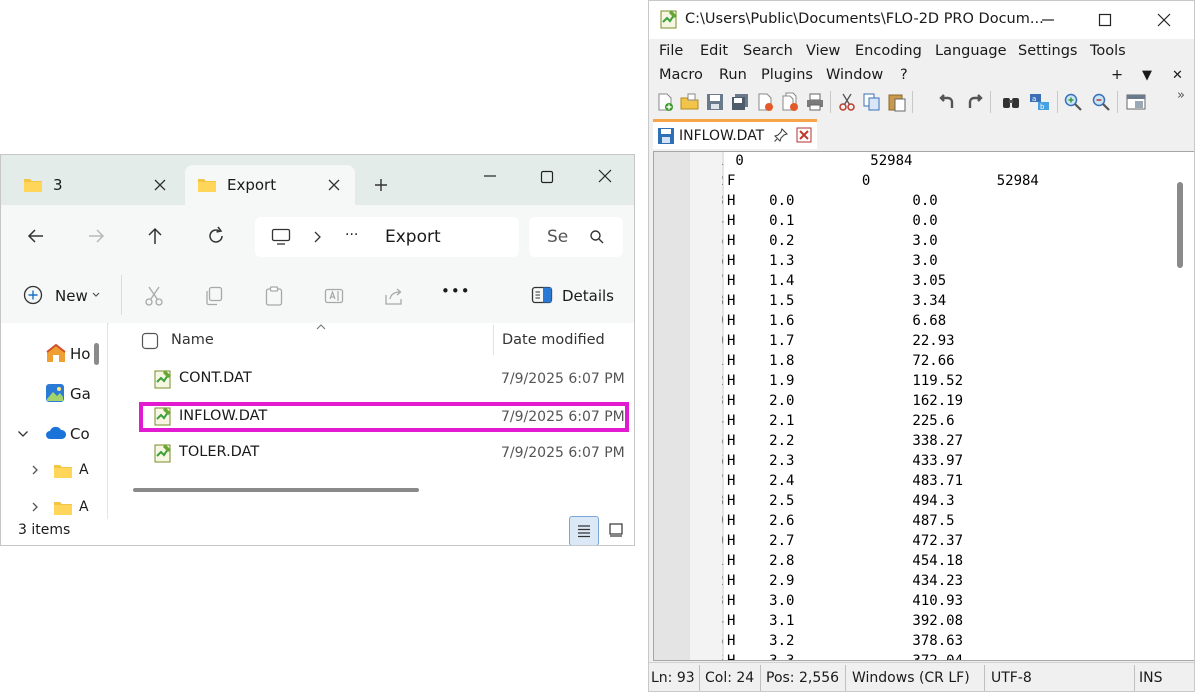  Describe the element at coordinates (1047, 51) in the screenshot. I see `menu-settings: Settings` at that location.